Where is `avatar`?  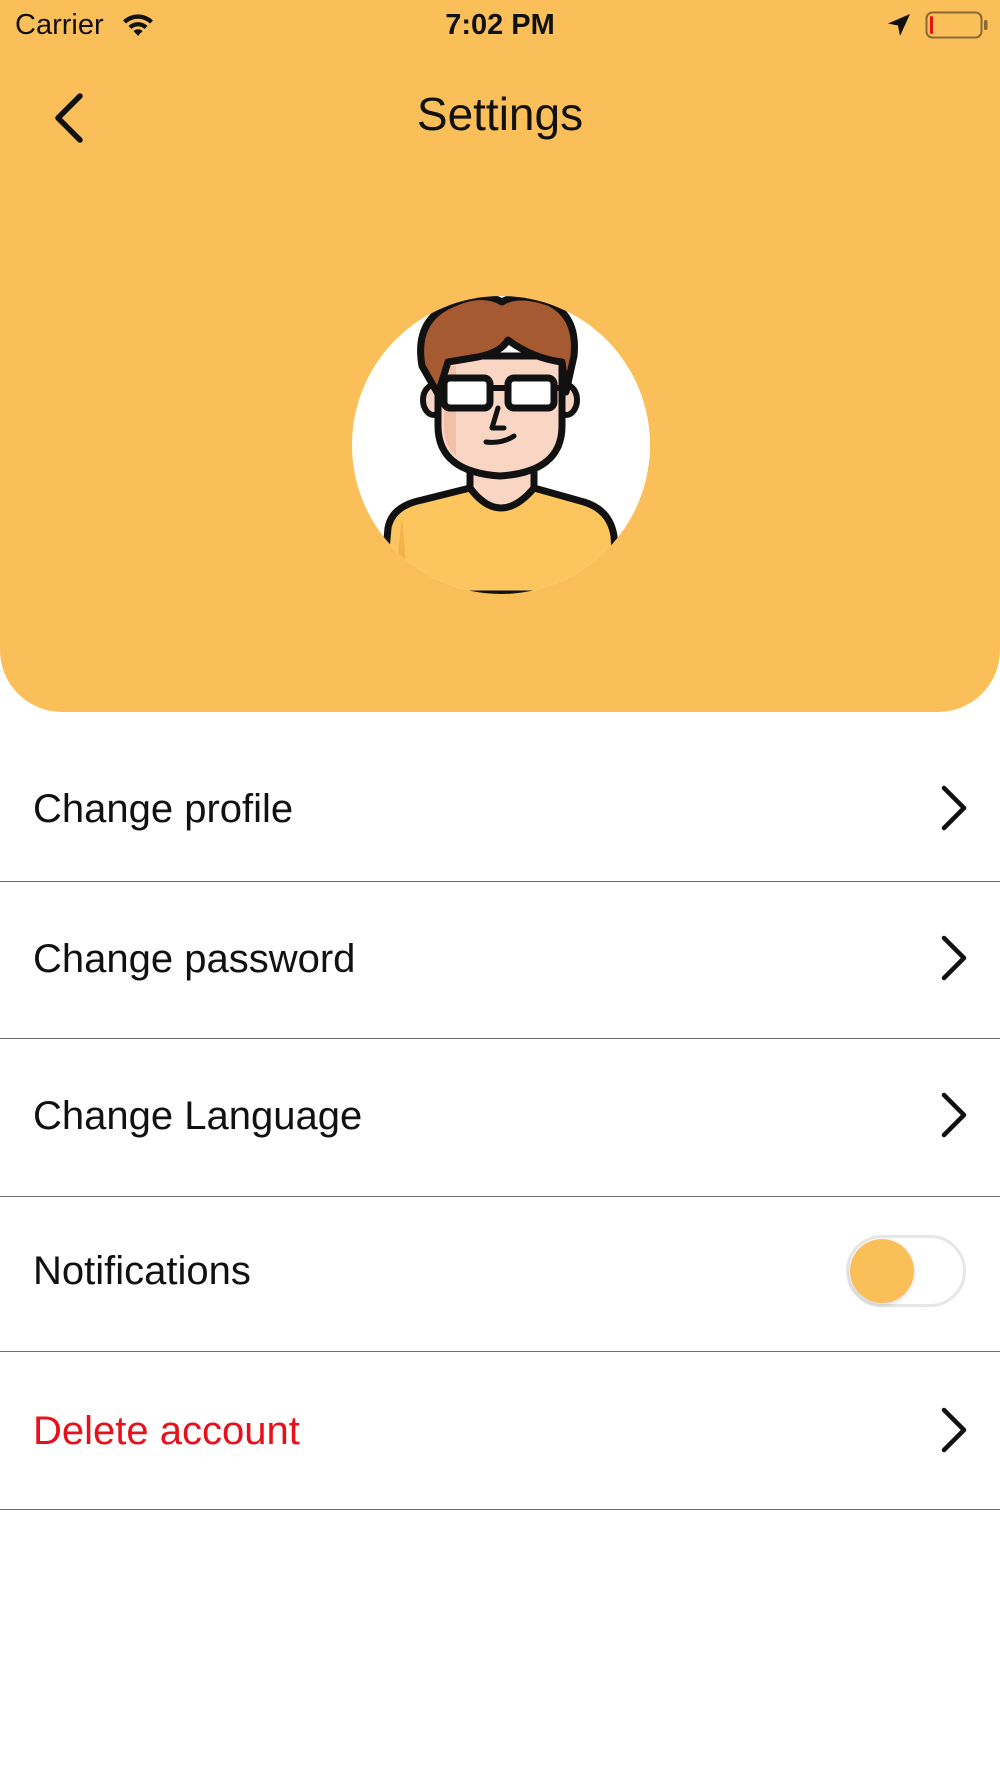
avatar is located at coordinates (501, 445).